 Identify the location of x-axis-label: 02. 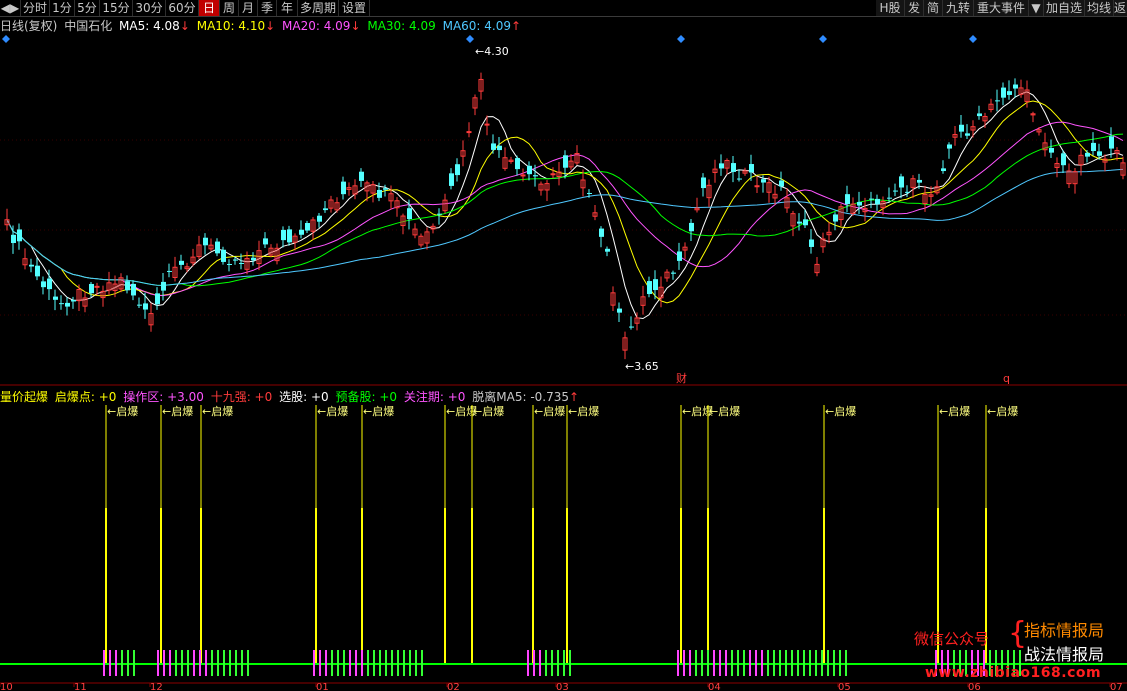
(453, 686).